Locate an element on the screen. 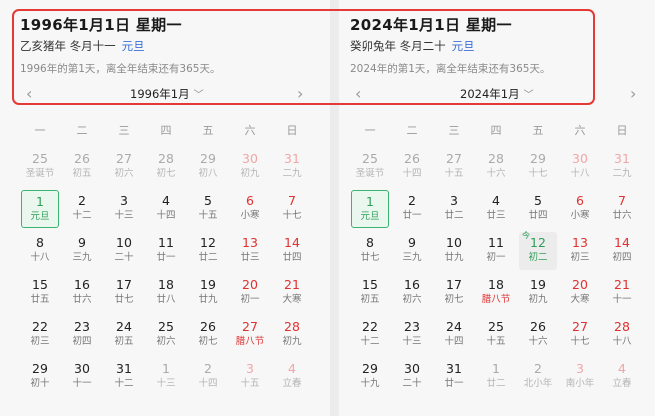  day-cell: 21 大寒 is located at coordinates (292, 293).